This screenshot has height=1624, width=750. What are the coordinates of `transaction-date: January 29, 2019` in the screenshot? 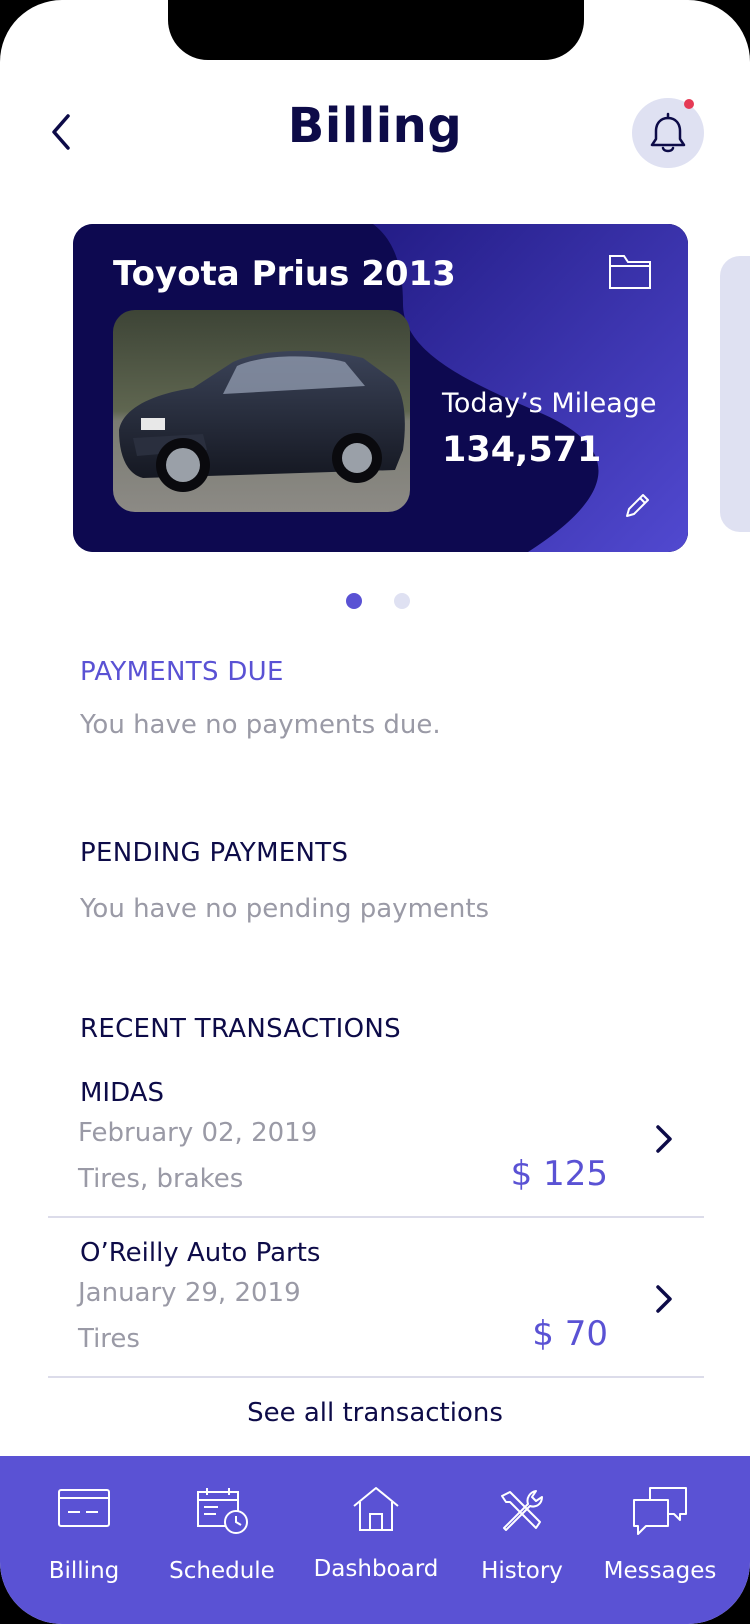 It's located at (189, 1293).